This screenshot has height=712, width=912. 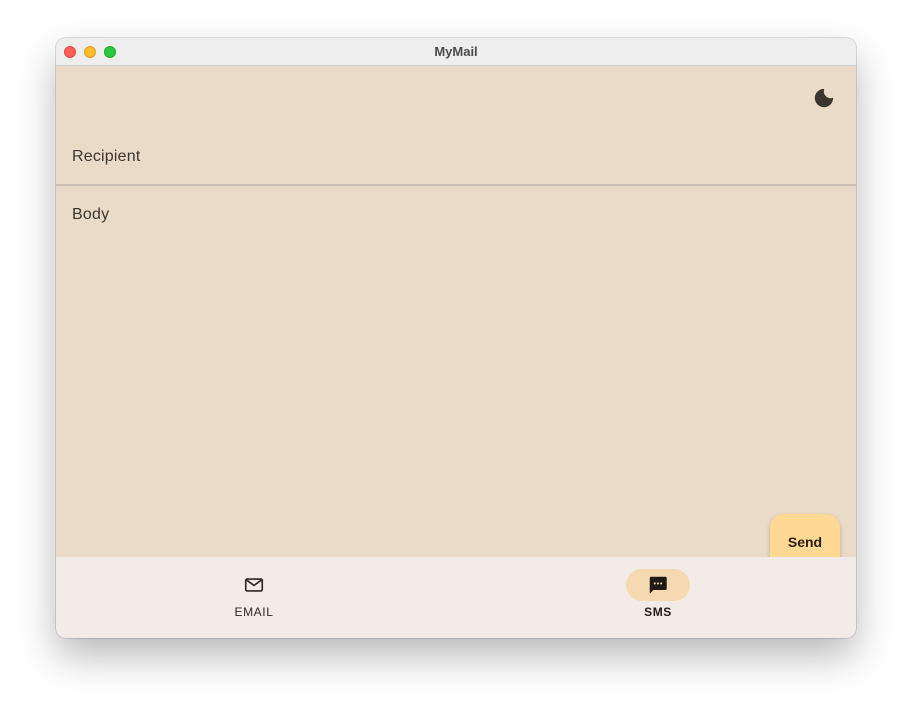 I want to click on nav-label-email: EMAIL, so click(x=254, y=612).